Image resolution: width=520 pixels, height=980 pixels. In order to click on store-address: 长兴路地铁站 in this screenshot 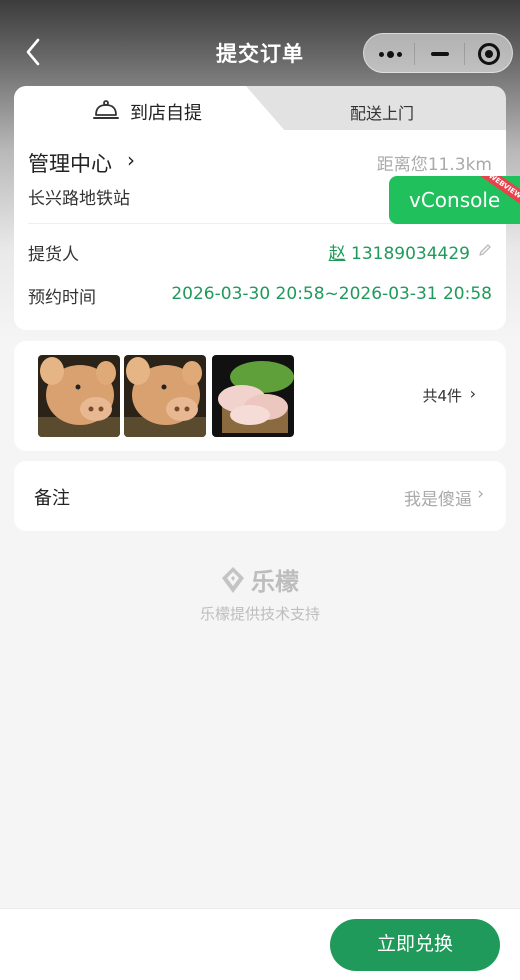, I will do `click(79, 199)`.